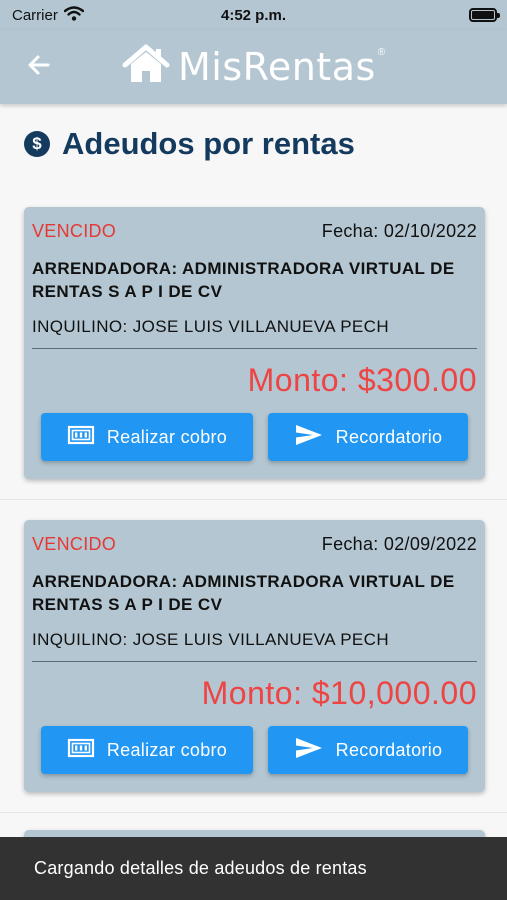 This screenshot has height=900, width=507. I want to click on wifi-icon, so click(74, 15).